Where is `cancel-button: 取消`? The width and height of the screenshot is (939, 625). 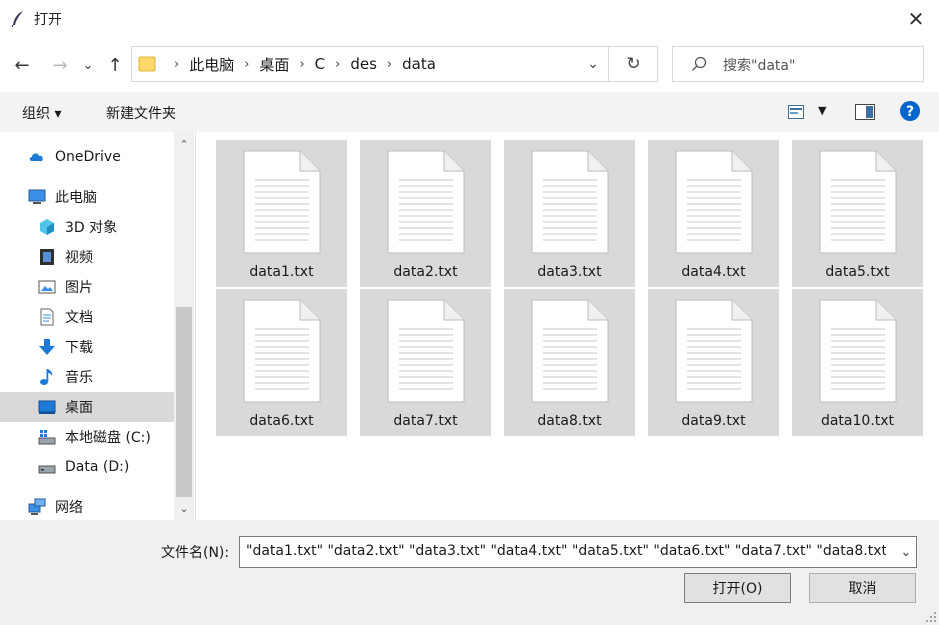 cancel-button: 取消 is located at coordinates (862, 588).